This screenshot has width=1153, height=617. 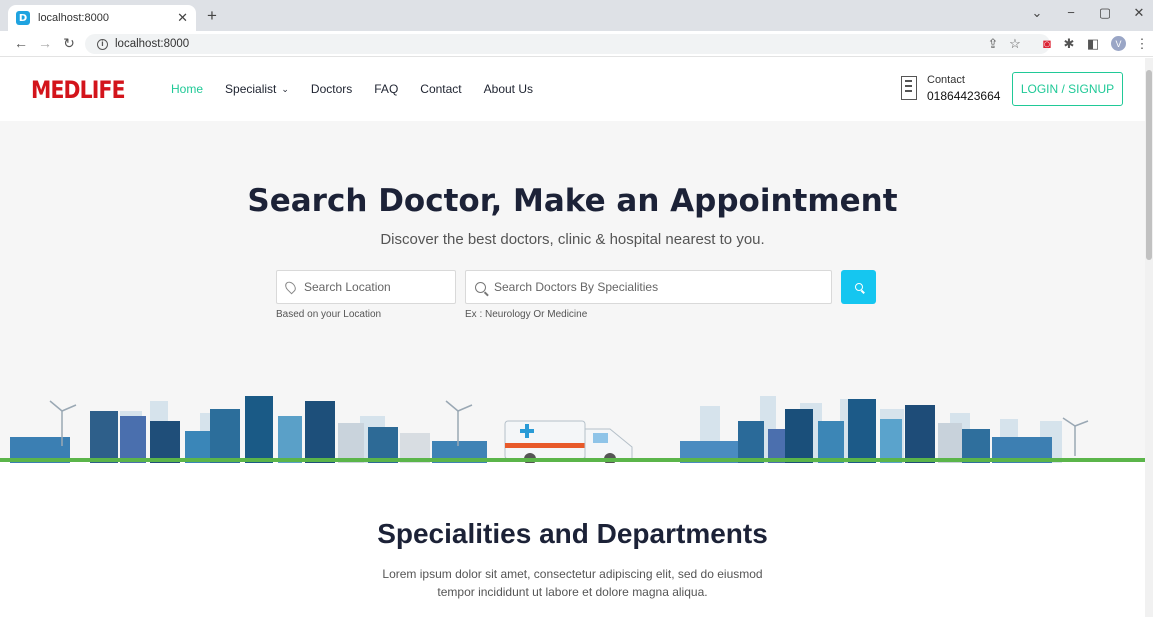 I want to click on browser-menu-icon: ⋮, so click(x=1142, y=44).